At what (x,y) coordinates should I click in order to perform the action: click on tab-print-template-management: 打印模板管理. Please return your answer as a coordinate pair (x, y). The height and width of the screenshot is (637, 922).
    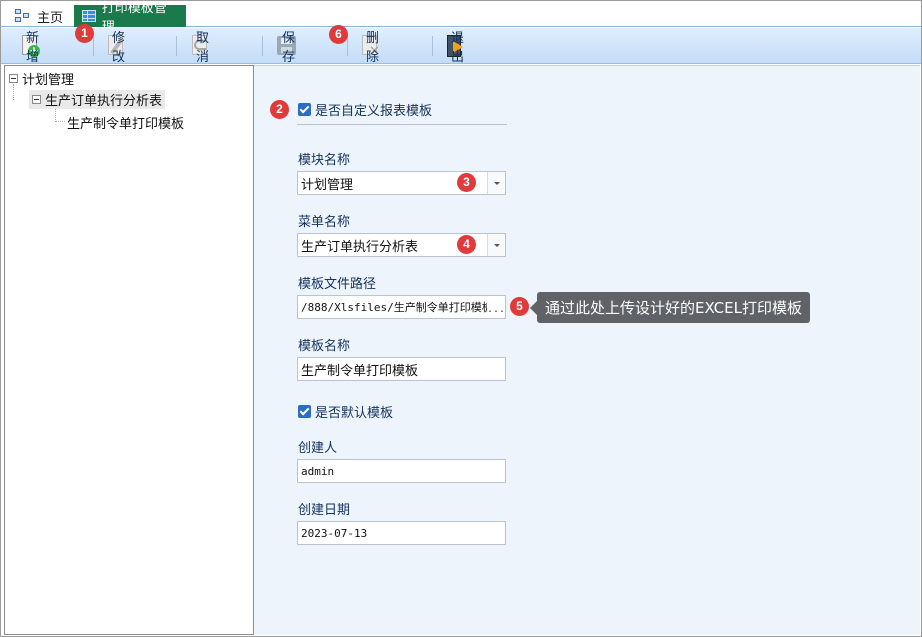
    Looking at the image, I should click on (130, 18).